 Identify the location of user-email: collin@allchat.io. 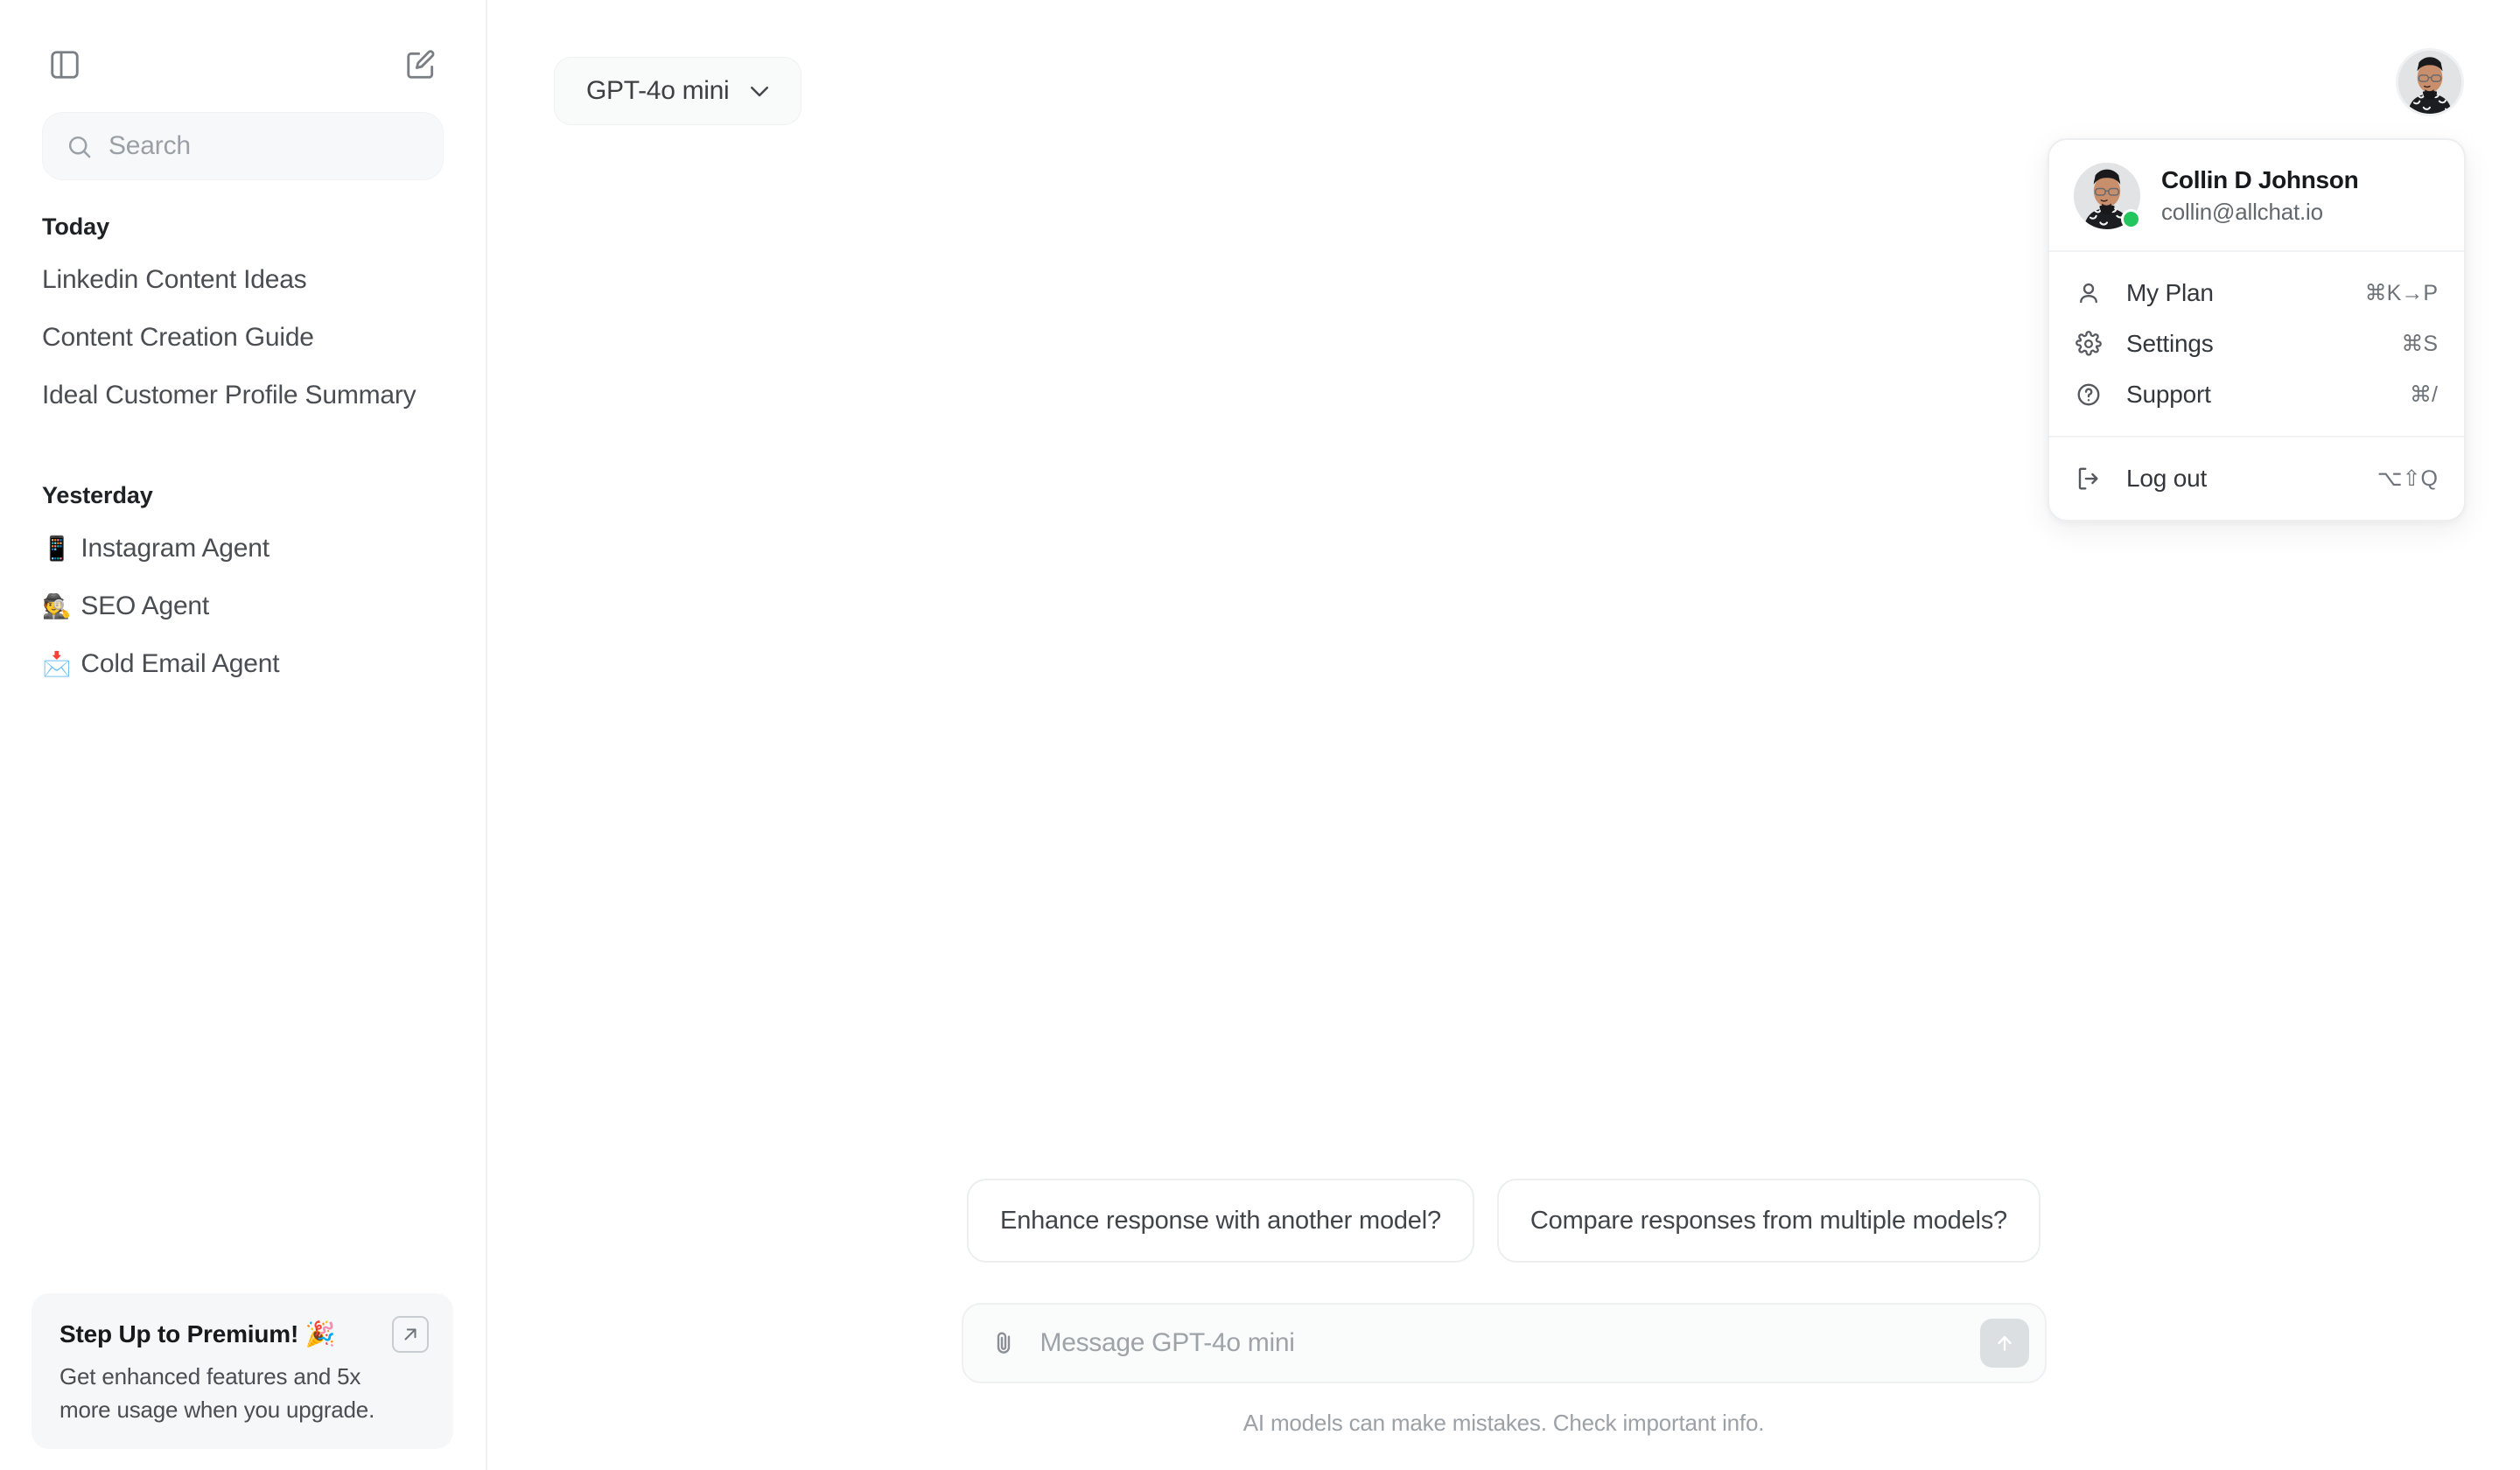
(2242, 211).